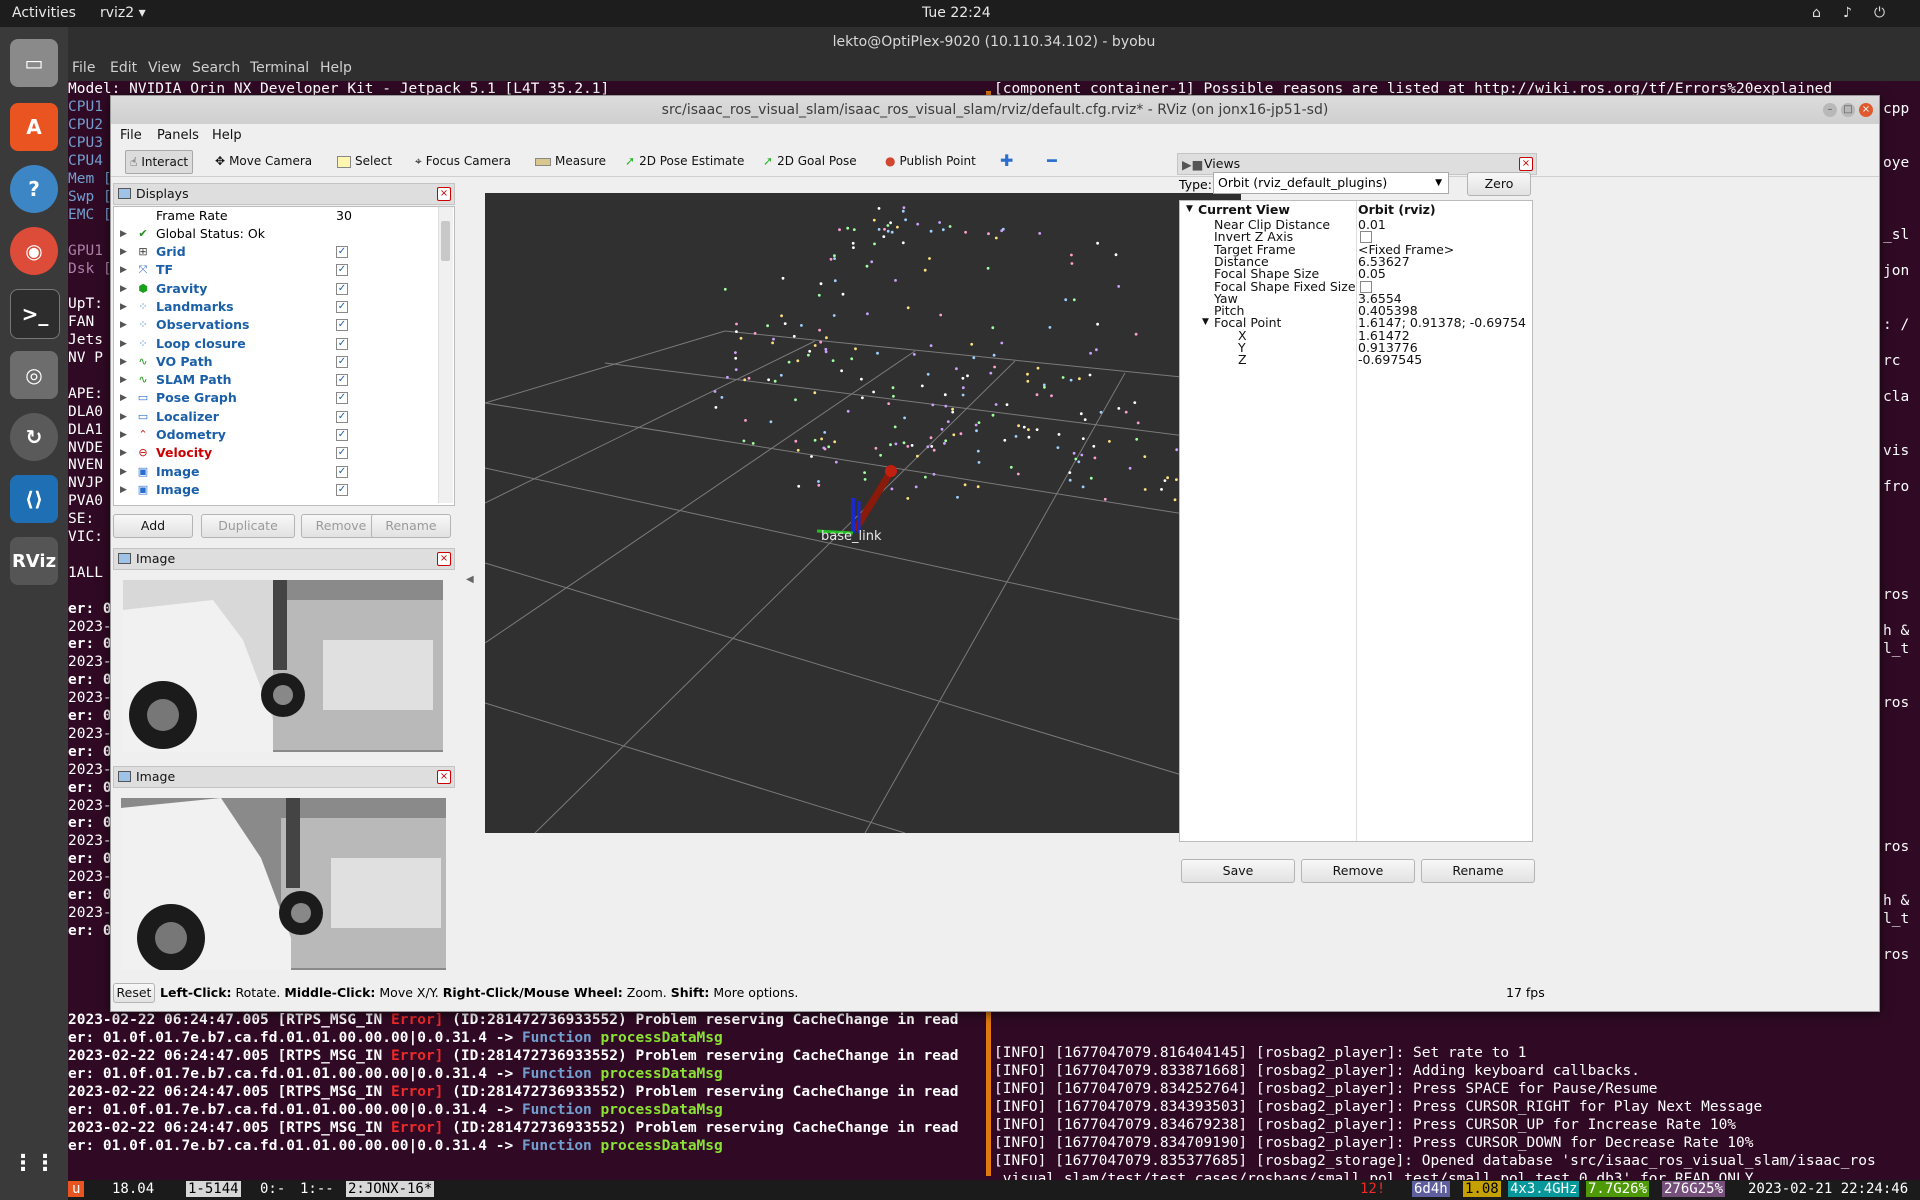  I want to click on vscode-icon: ⟨⟩, so click(34, 499).